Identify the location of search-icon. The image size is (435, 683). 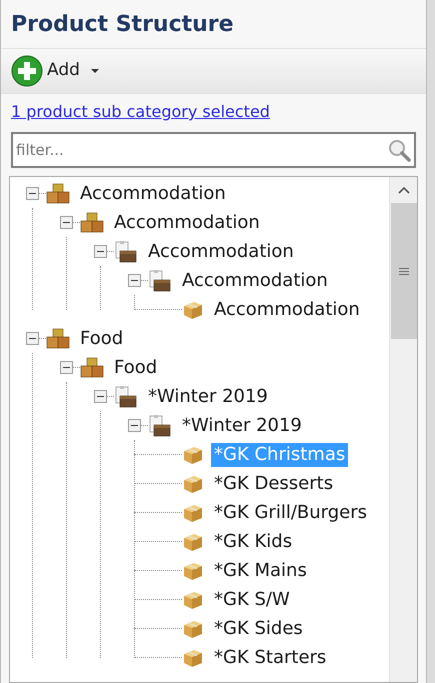
(399, 150).